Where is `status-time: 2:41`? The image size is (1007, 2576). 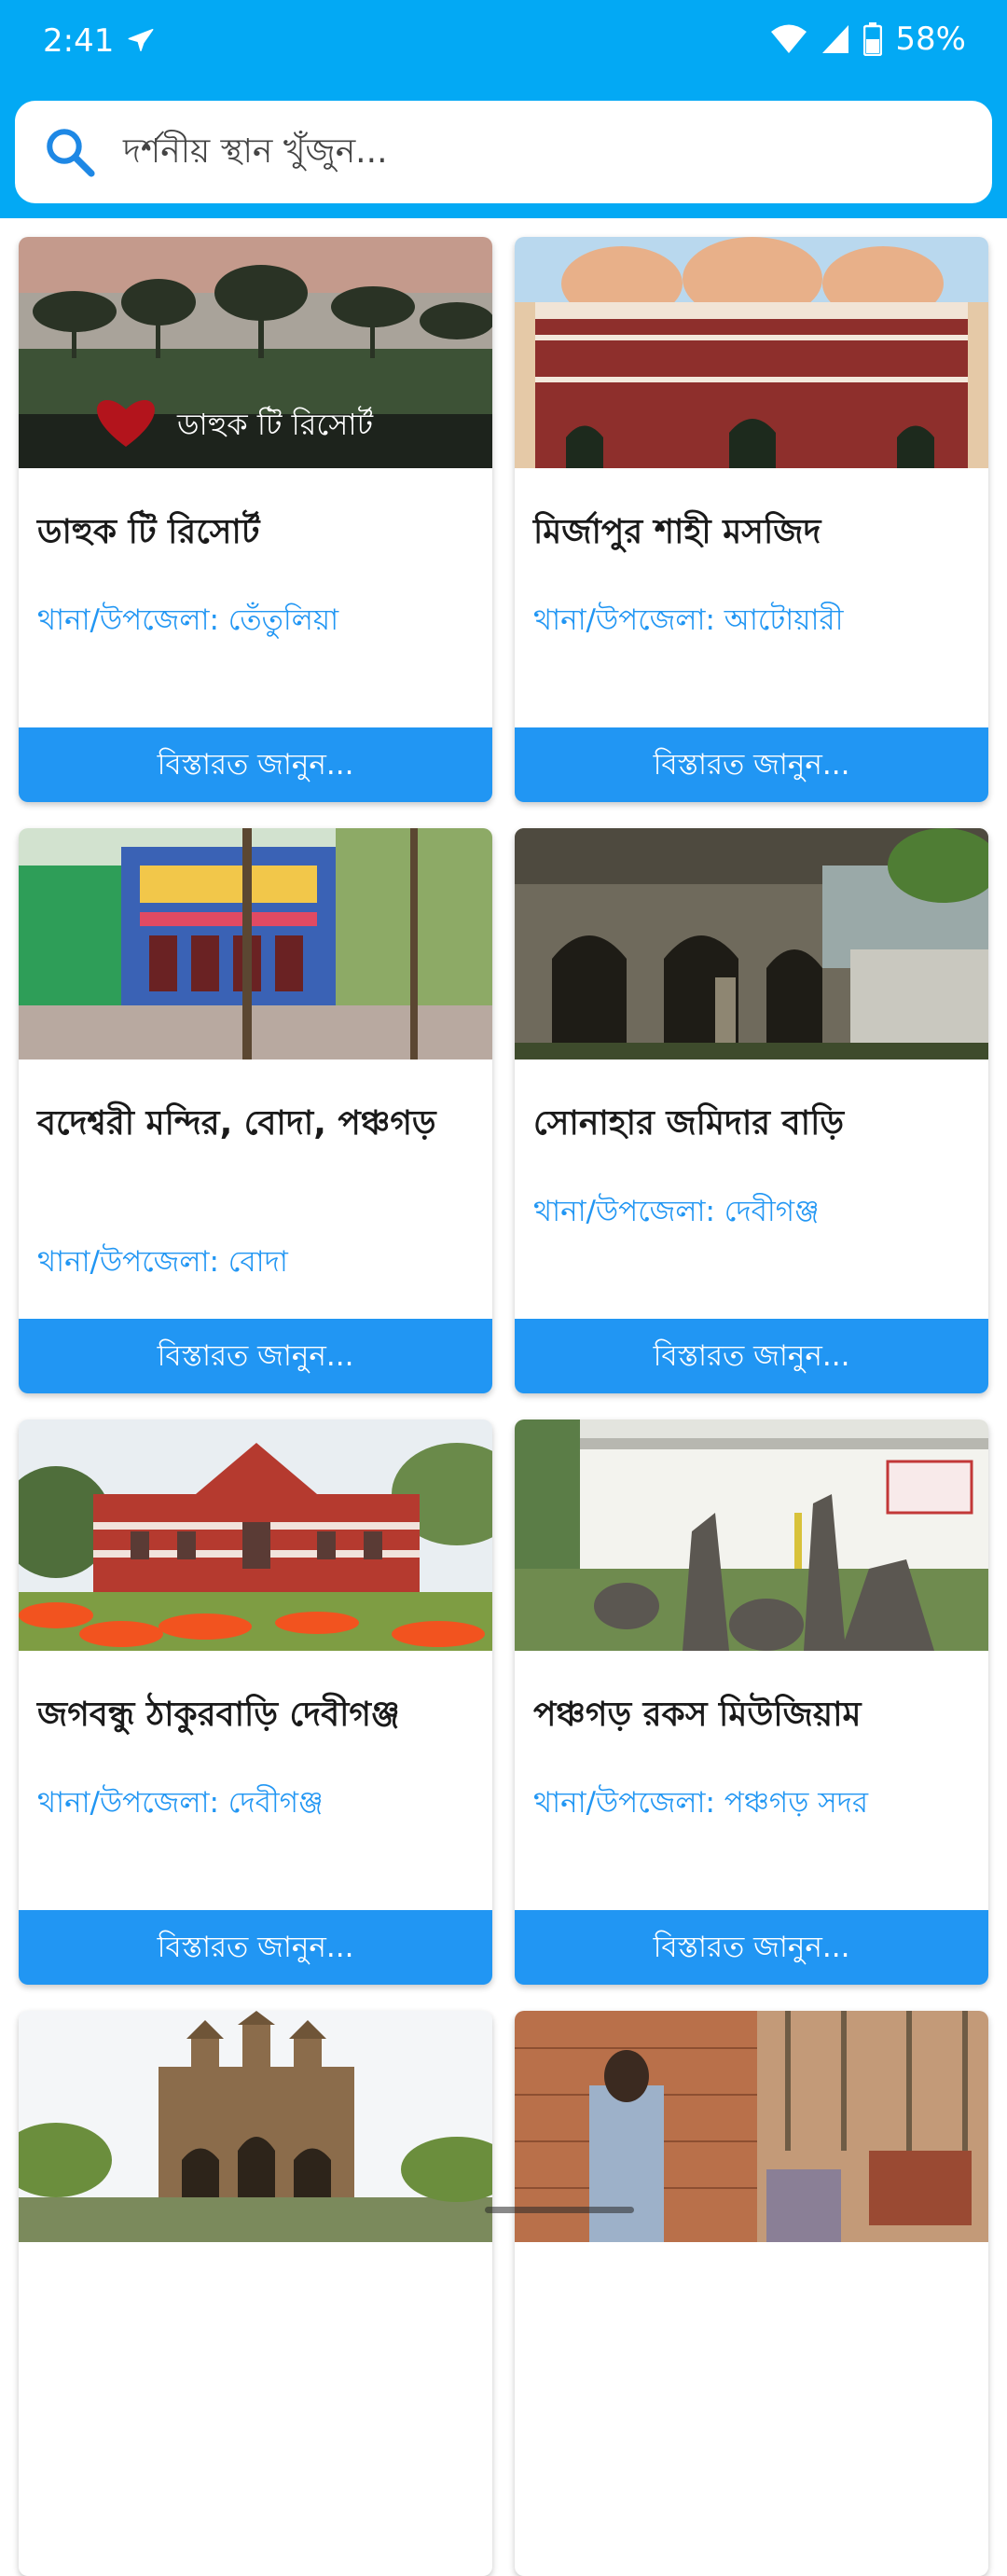 status-time: 2:41 is located at coordinates (79, 41).